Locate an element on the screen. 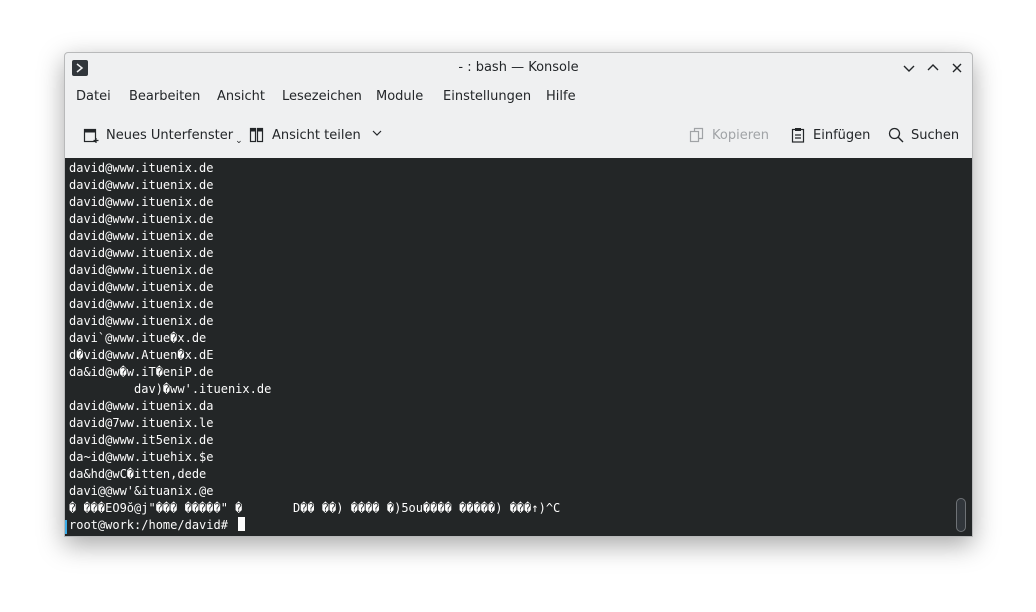 The width and height of the screenshot is (1036, 612). copy-label: Kopieren is located at coordinates (740, 135).